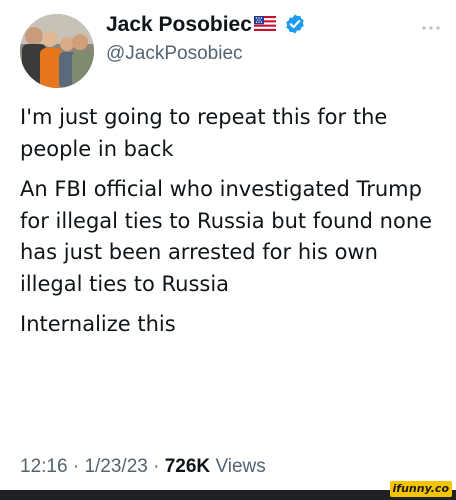 The width and height of the screenshot is (456, 500). What do you see at coordinates (240, 466) in the screenshot?
I see `views-label: Views` at bounding box center [240, 466].